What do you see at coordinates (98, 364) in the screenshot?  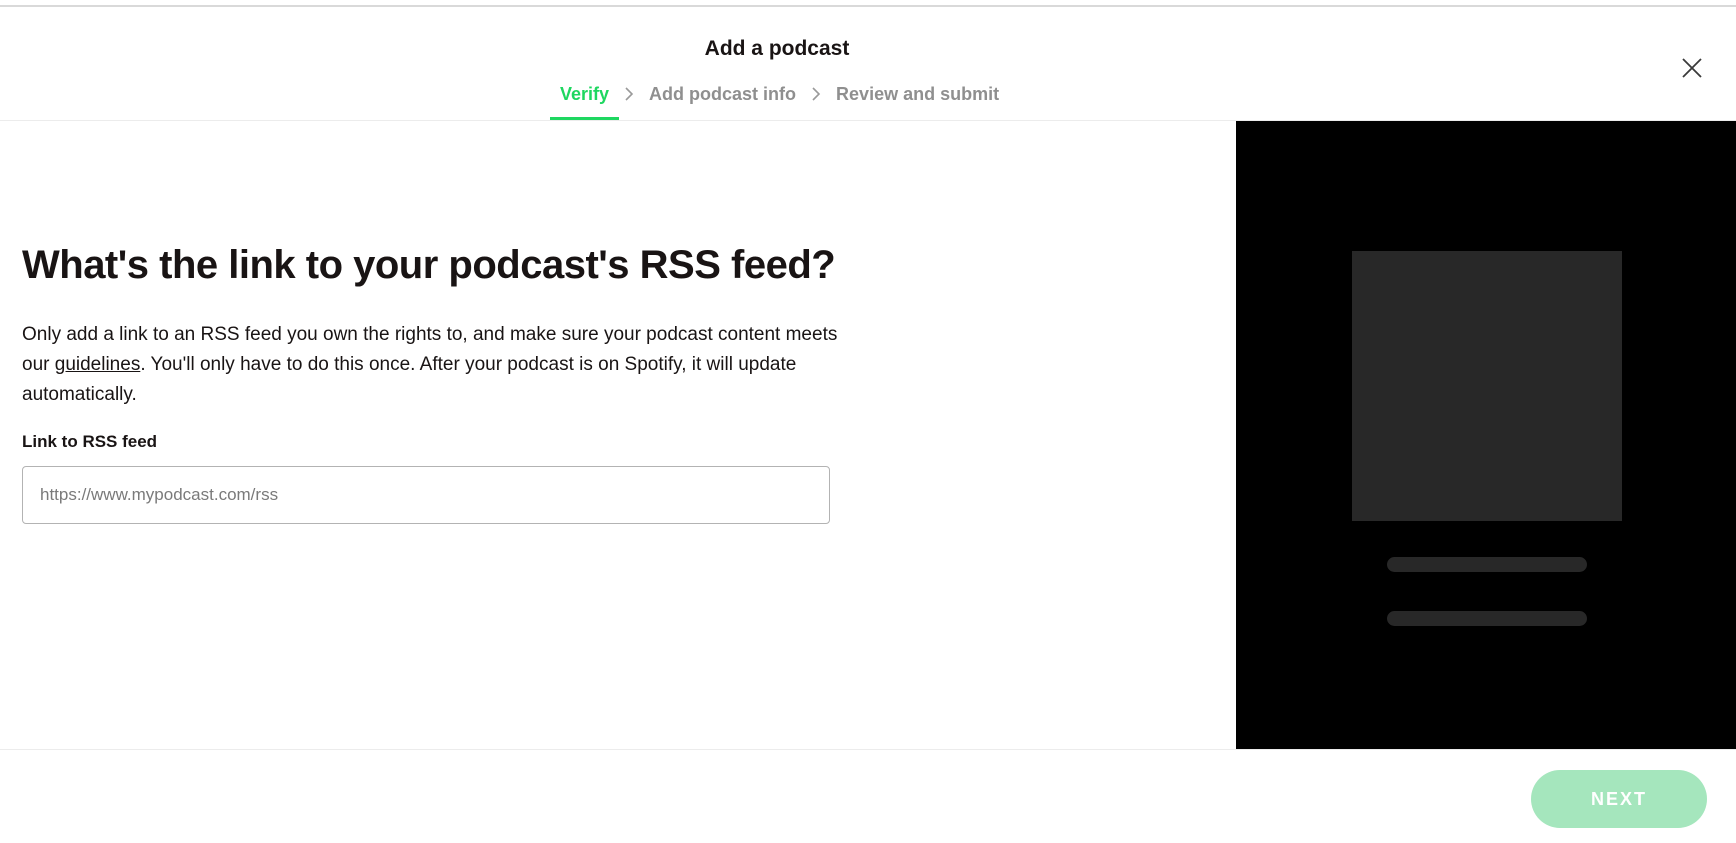 I see `guidelines-link: guidelines` at bounding box center [98, 364].